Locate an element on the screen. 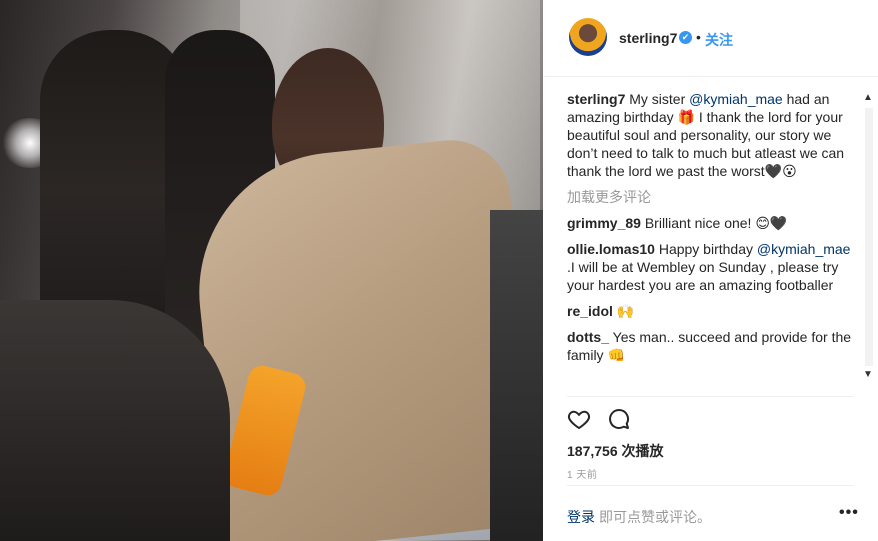  comment-bubble-icon is located at coordinates (619, 419).